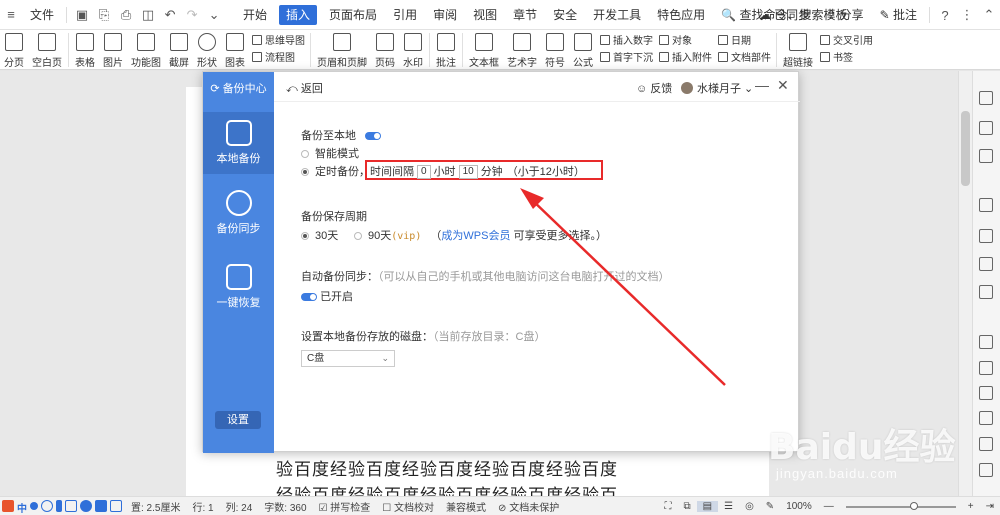 The width and height of the screenshot is (1000, 515). Describe the element at coordinates (707, 506) in the screenshot. I see `page-view-icon: ▤` at that location.